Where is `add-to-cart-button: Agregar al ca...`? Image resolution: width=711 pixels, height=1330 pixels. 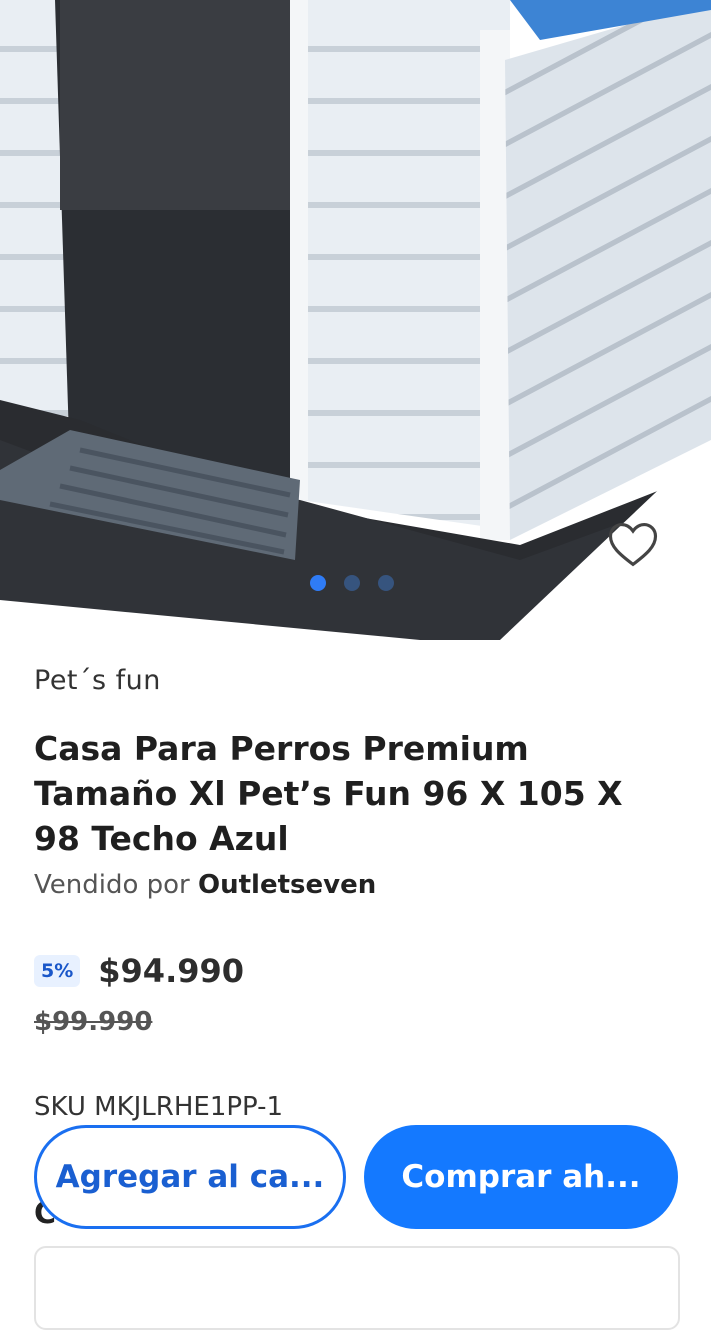 add-to-cart-button: Agregar al ca... is located at coordinates (190, 1177).